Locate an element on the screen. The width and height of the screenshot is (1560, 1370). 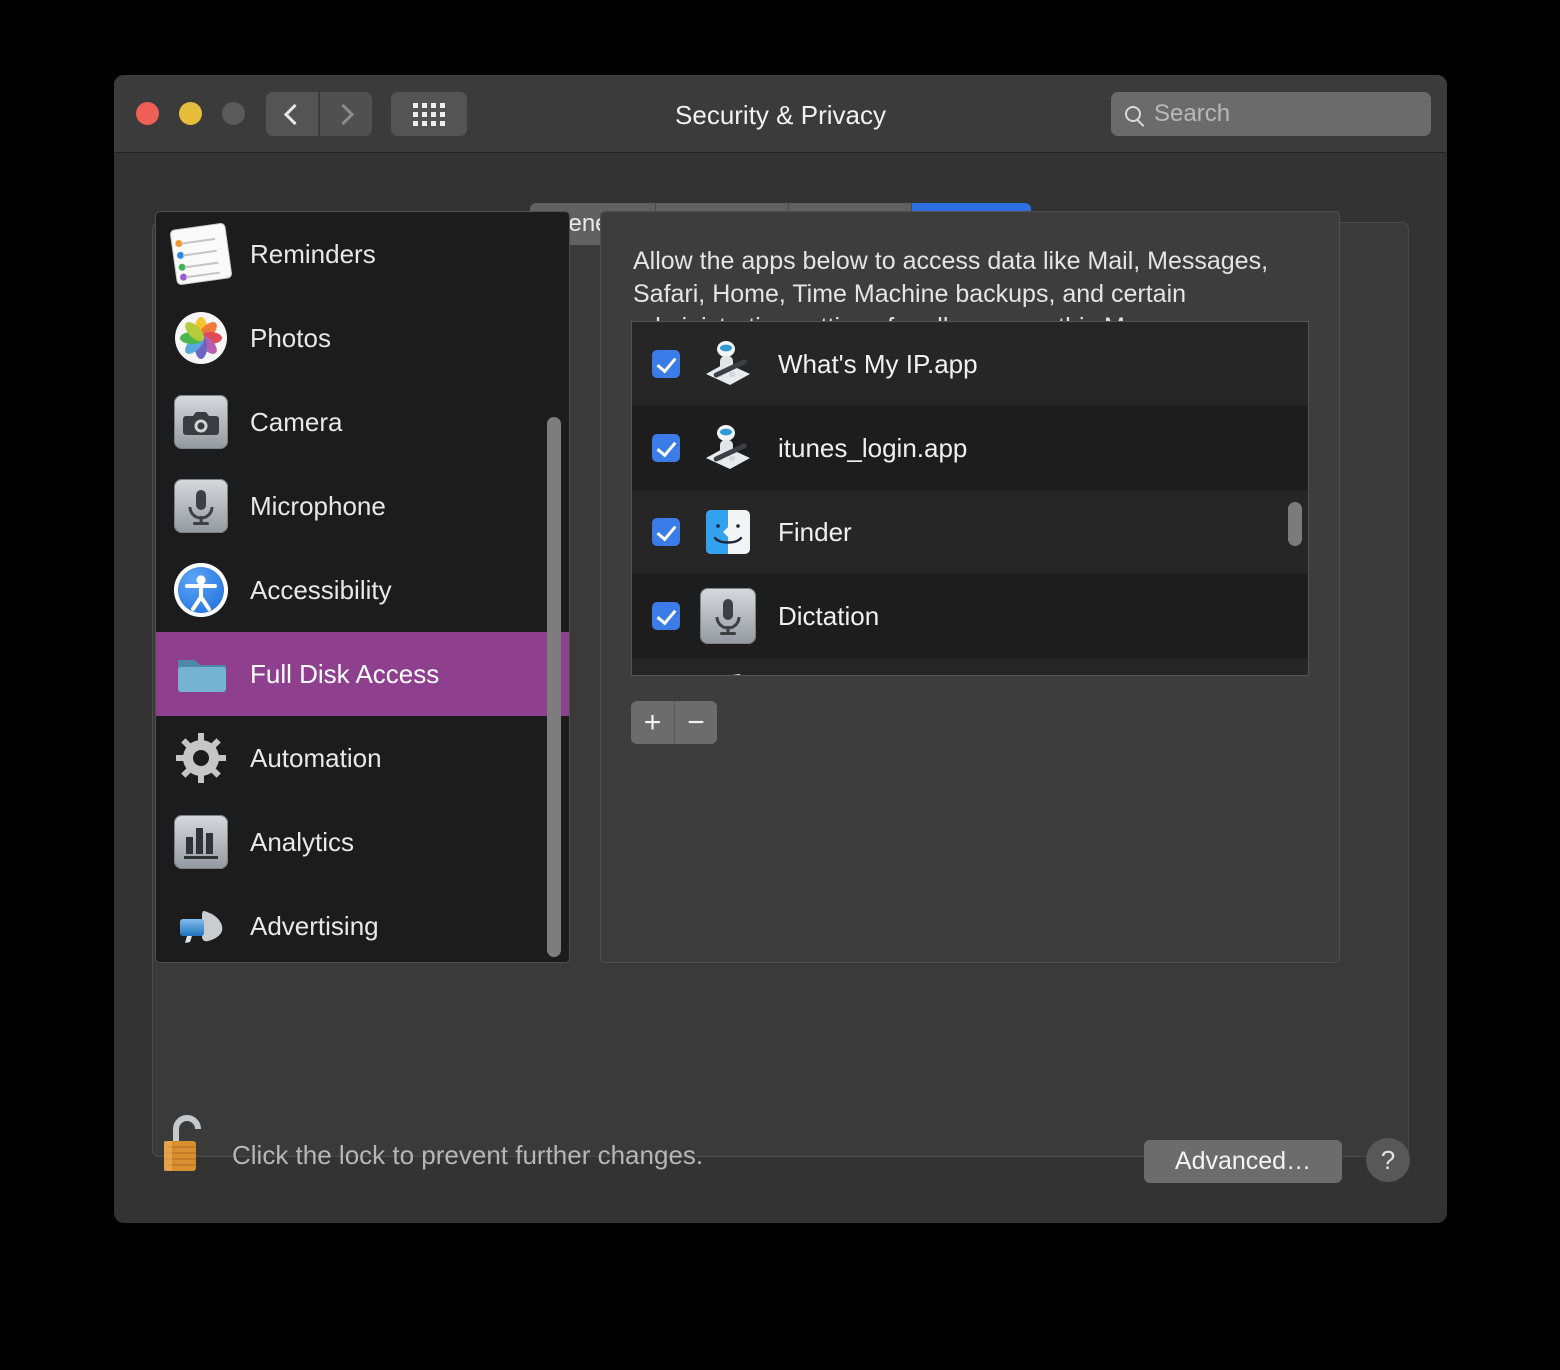
app-list-scrollbar-thumb is located at coordinates (1295, 524).